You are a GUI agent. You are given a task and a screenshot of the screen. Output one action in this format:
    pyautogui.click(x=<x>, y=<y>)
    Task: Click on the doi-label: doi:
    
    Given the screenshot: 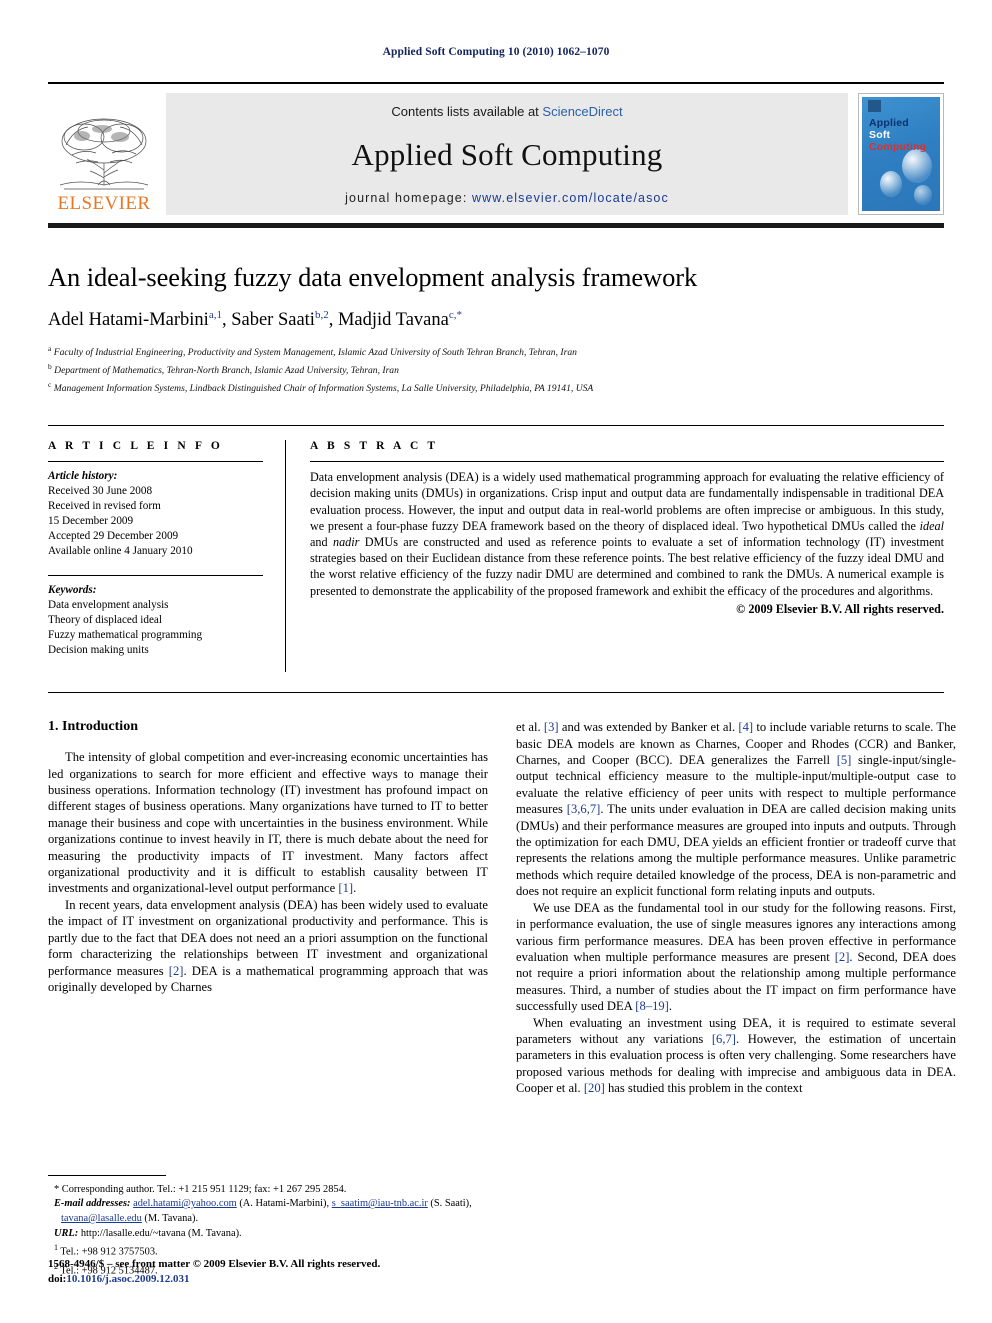 What is the action you would take?
    pyautogui.click(x=57, y=1279)
    